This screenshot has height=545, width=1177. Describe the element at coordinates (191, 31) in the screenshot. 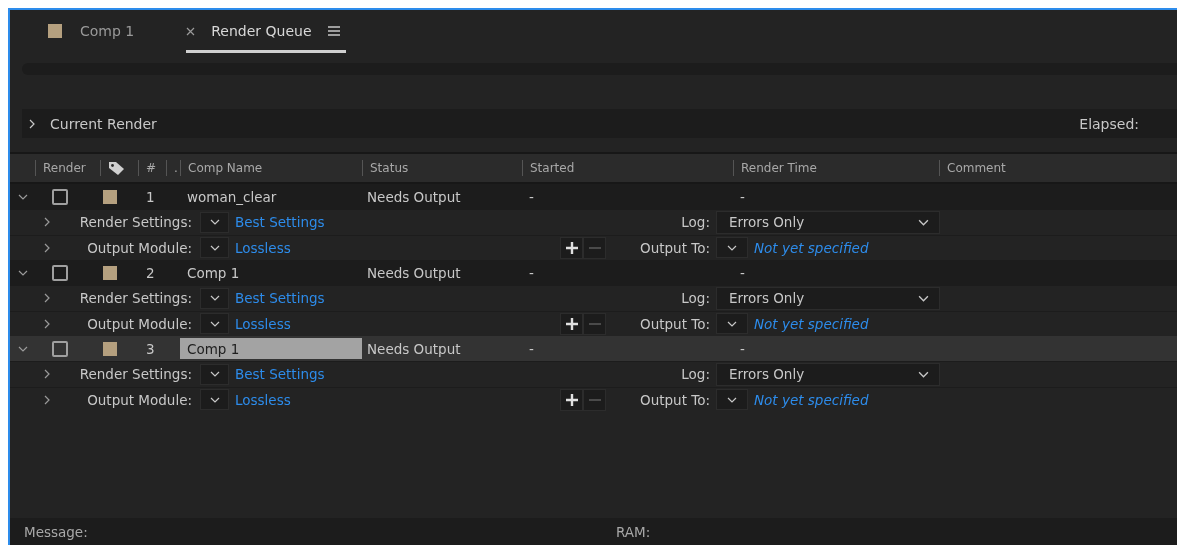

I see `close-icon` at that location.